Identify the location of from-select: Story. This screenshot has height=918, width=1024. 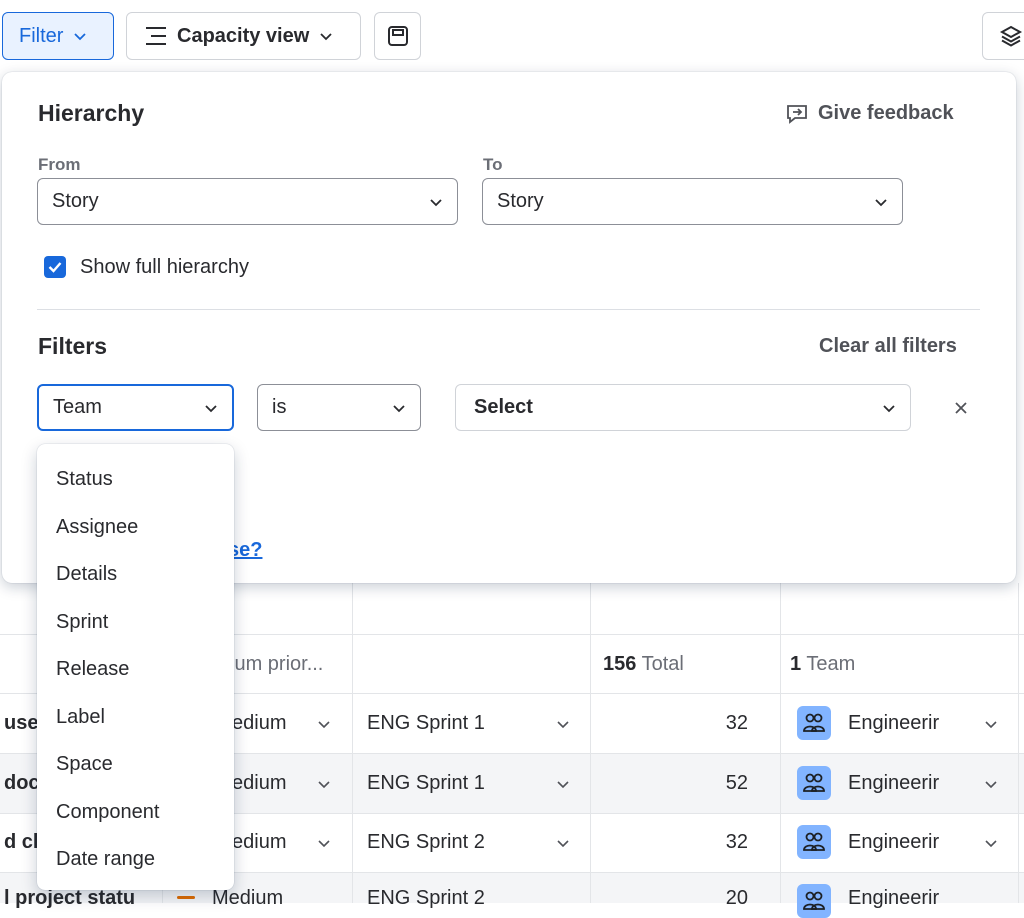
(247, 201).